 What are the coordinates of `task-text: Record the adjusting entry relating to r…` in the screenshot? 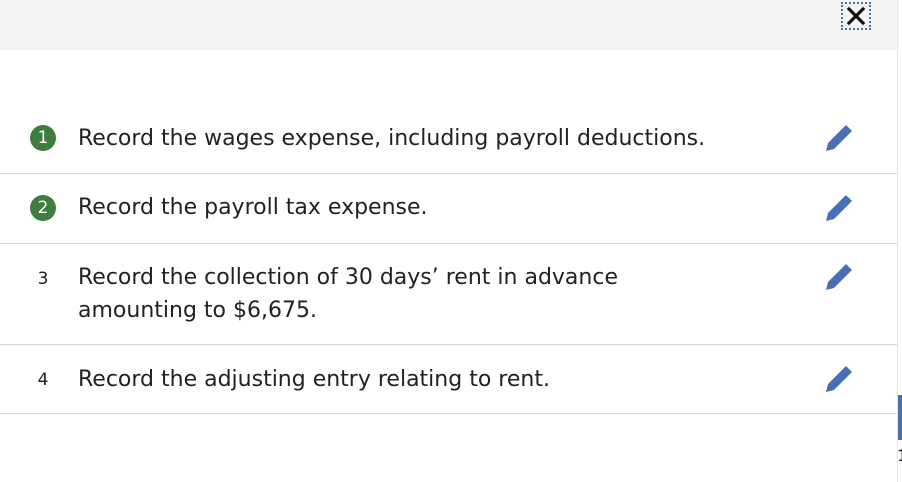 It's located at (314, 379).